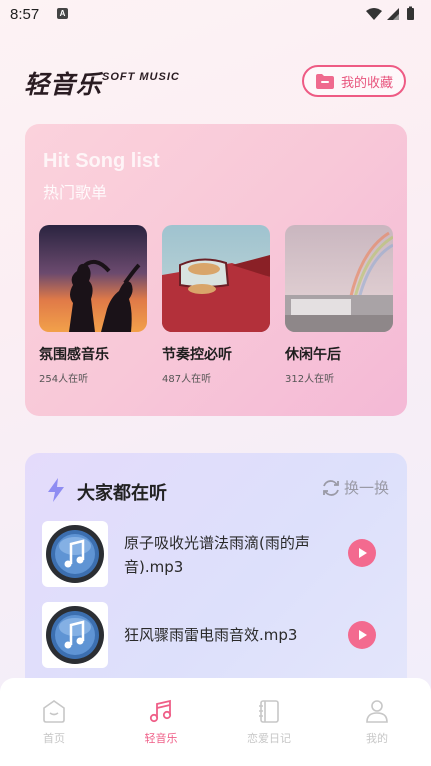 This screenshot has width=431, height=766. I want to click on tab-soft-music: 轻音乐, so click(161, 722).